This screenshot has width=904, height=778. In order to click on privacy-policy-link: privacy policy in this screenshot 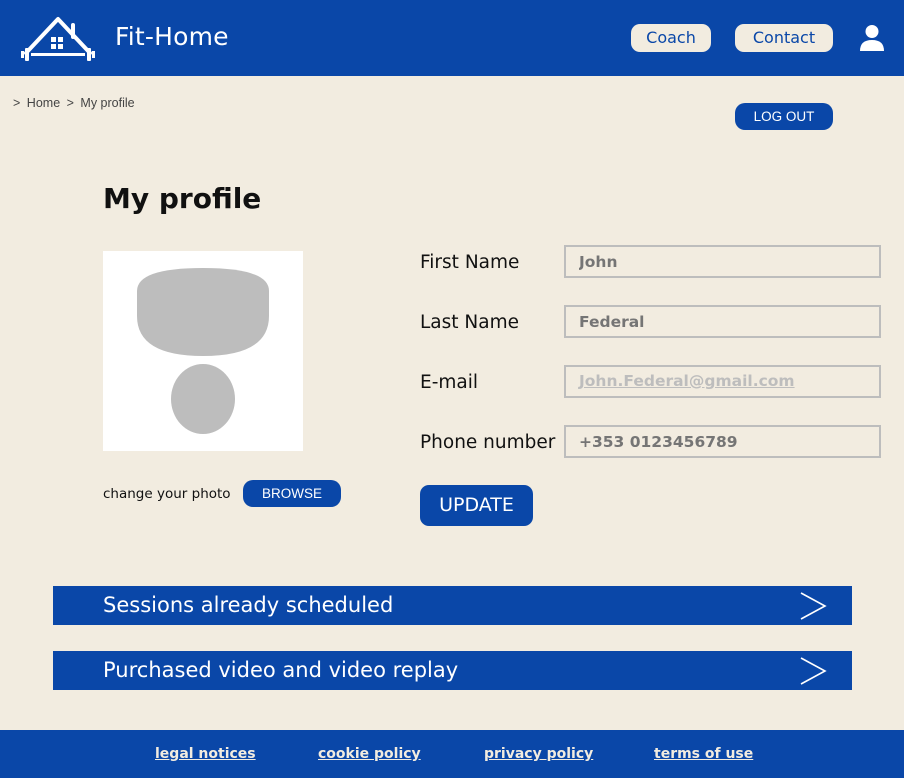, I will do `click(538, 754)`.